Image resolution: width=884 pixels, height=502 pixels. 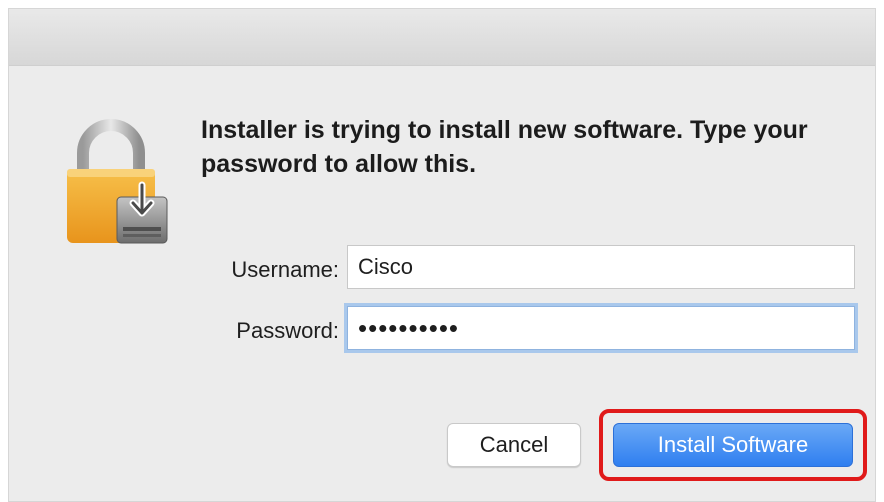 I want to click on password-field, so click(x=601, y=328).